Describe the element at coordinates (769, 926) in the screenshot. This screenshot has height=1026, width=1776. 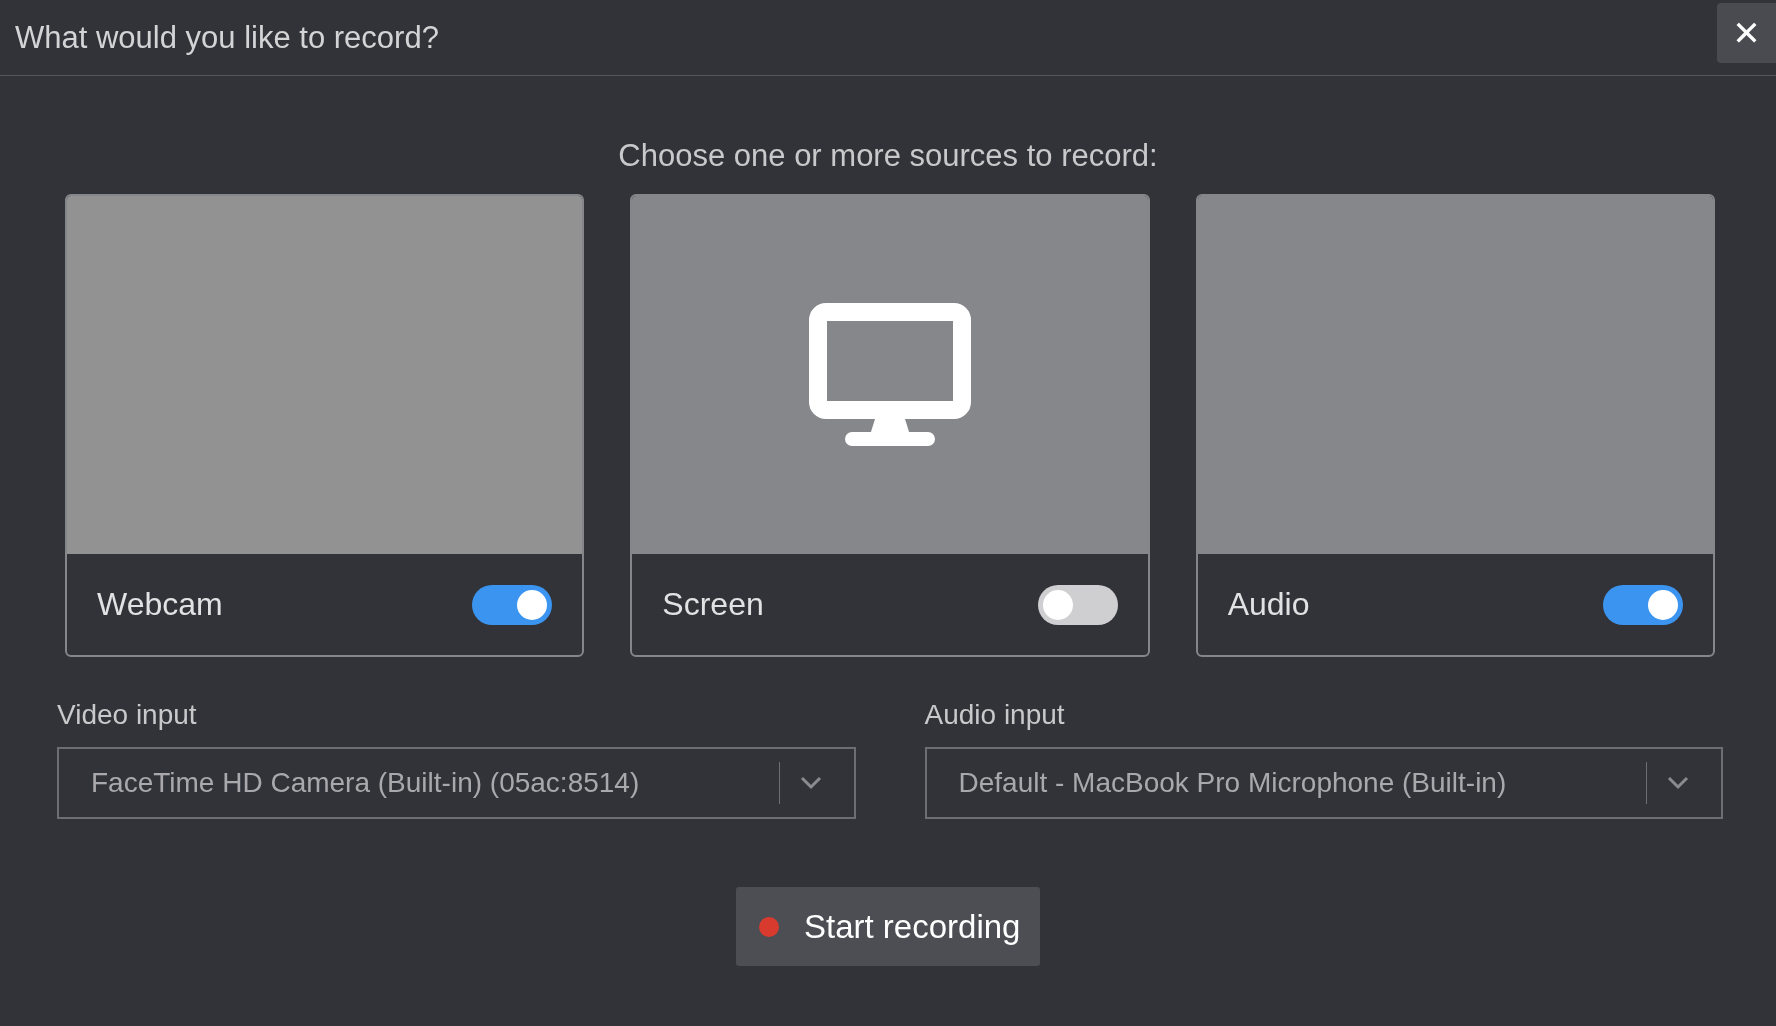
I see `record-icon` at that location.